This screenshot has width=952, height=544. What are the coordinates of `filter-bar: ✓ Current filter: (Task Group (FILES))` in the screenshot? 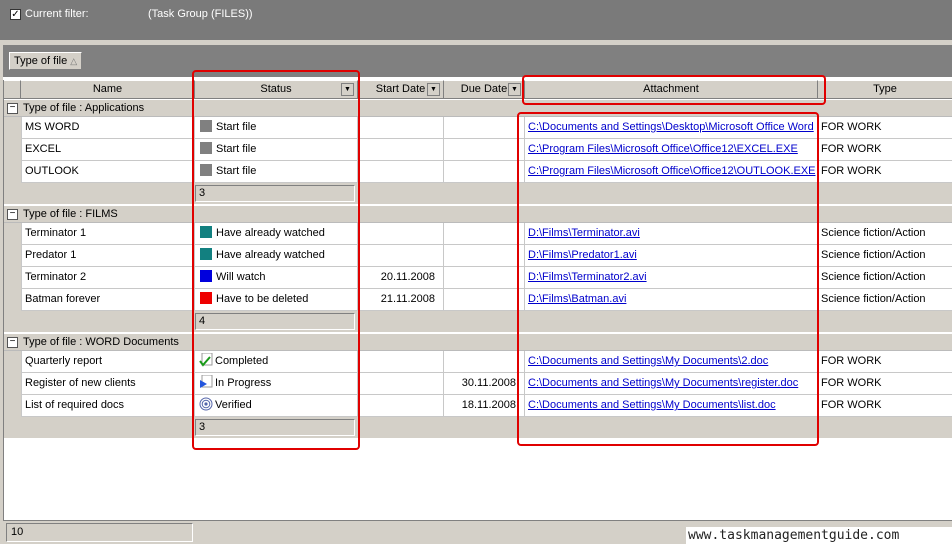 It's located at (476, 20).